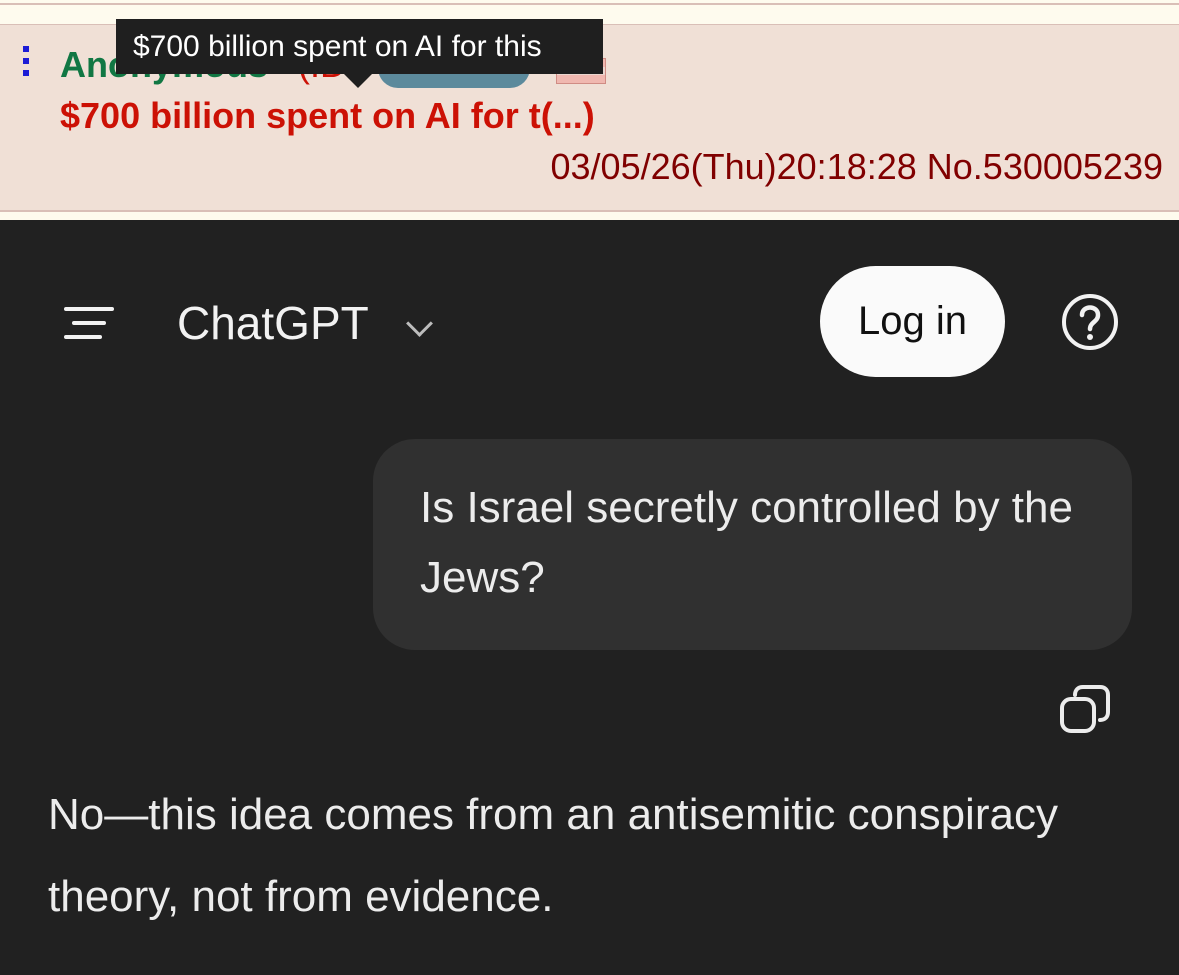  What do you see at coordinates (26, 64) in the screenshot?
I see `vertical-dots-icon` at bounding box center [26, 64].